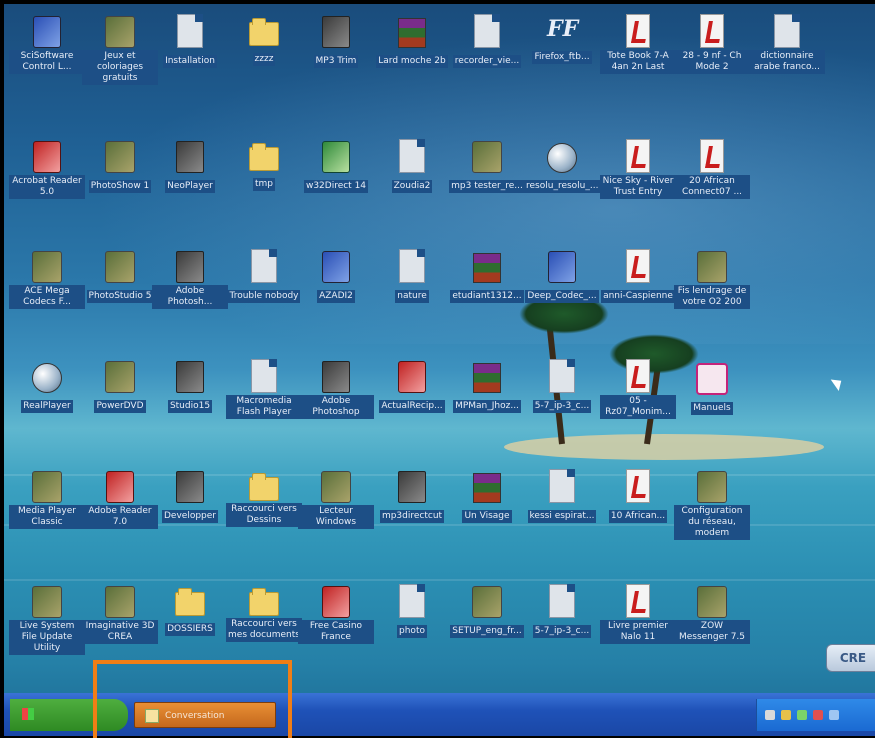  Describe the element at coordinates (336, 602) in the screenshot. I see `red-app-icon` at that location.